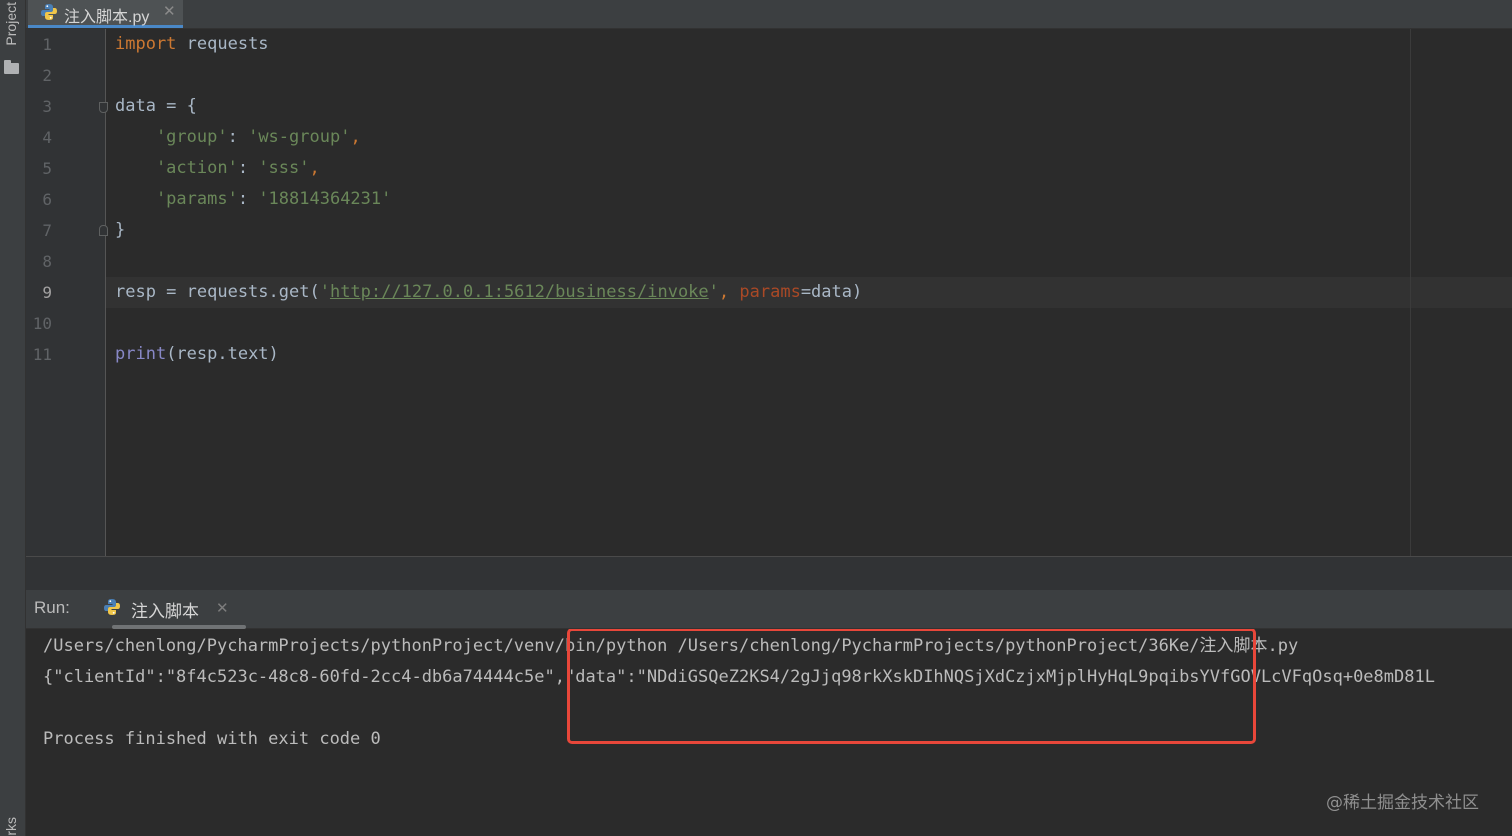  I want to click on python-file-icon, so click(49, 12).